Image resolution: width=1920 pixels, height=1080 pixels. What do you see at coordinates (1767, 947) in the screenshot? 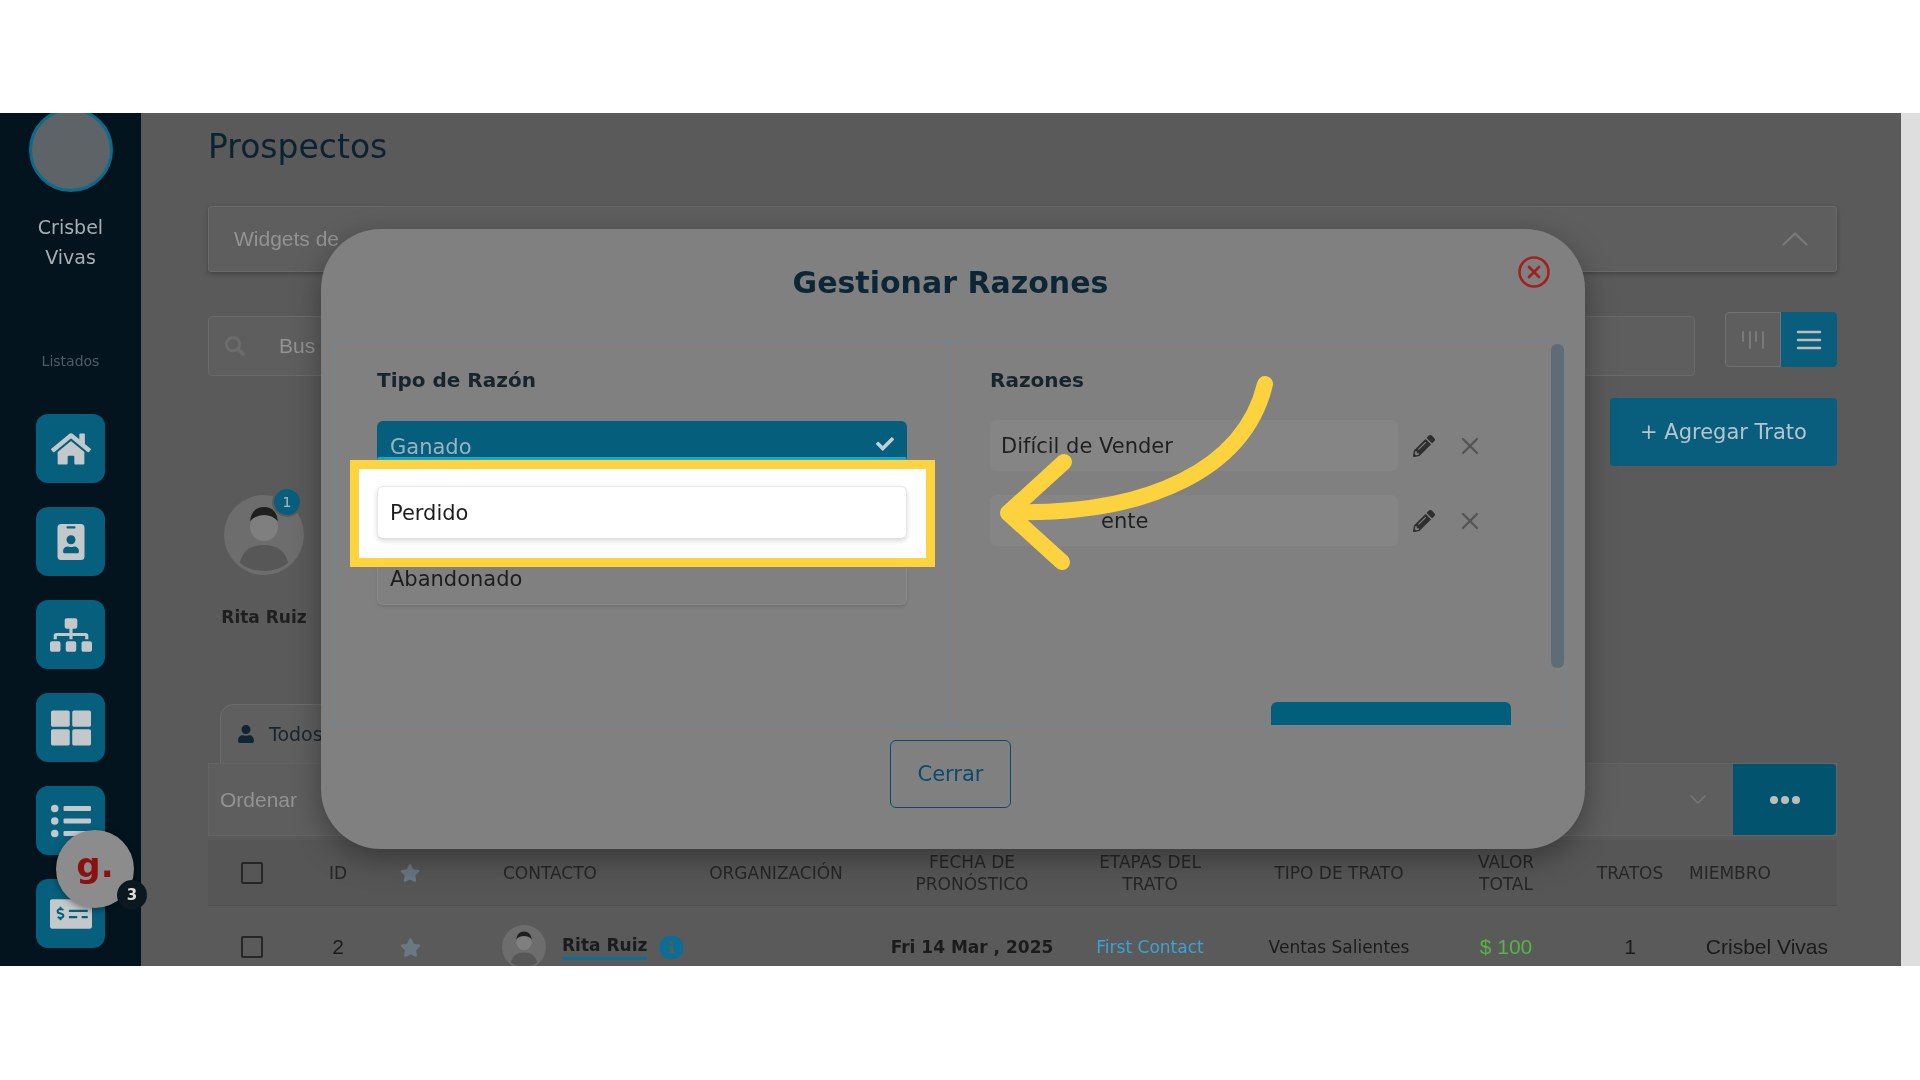
I see `table-cell-text: Crisbel Vivas` at bounding box center [1767, 947].